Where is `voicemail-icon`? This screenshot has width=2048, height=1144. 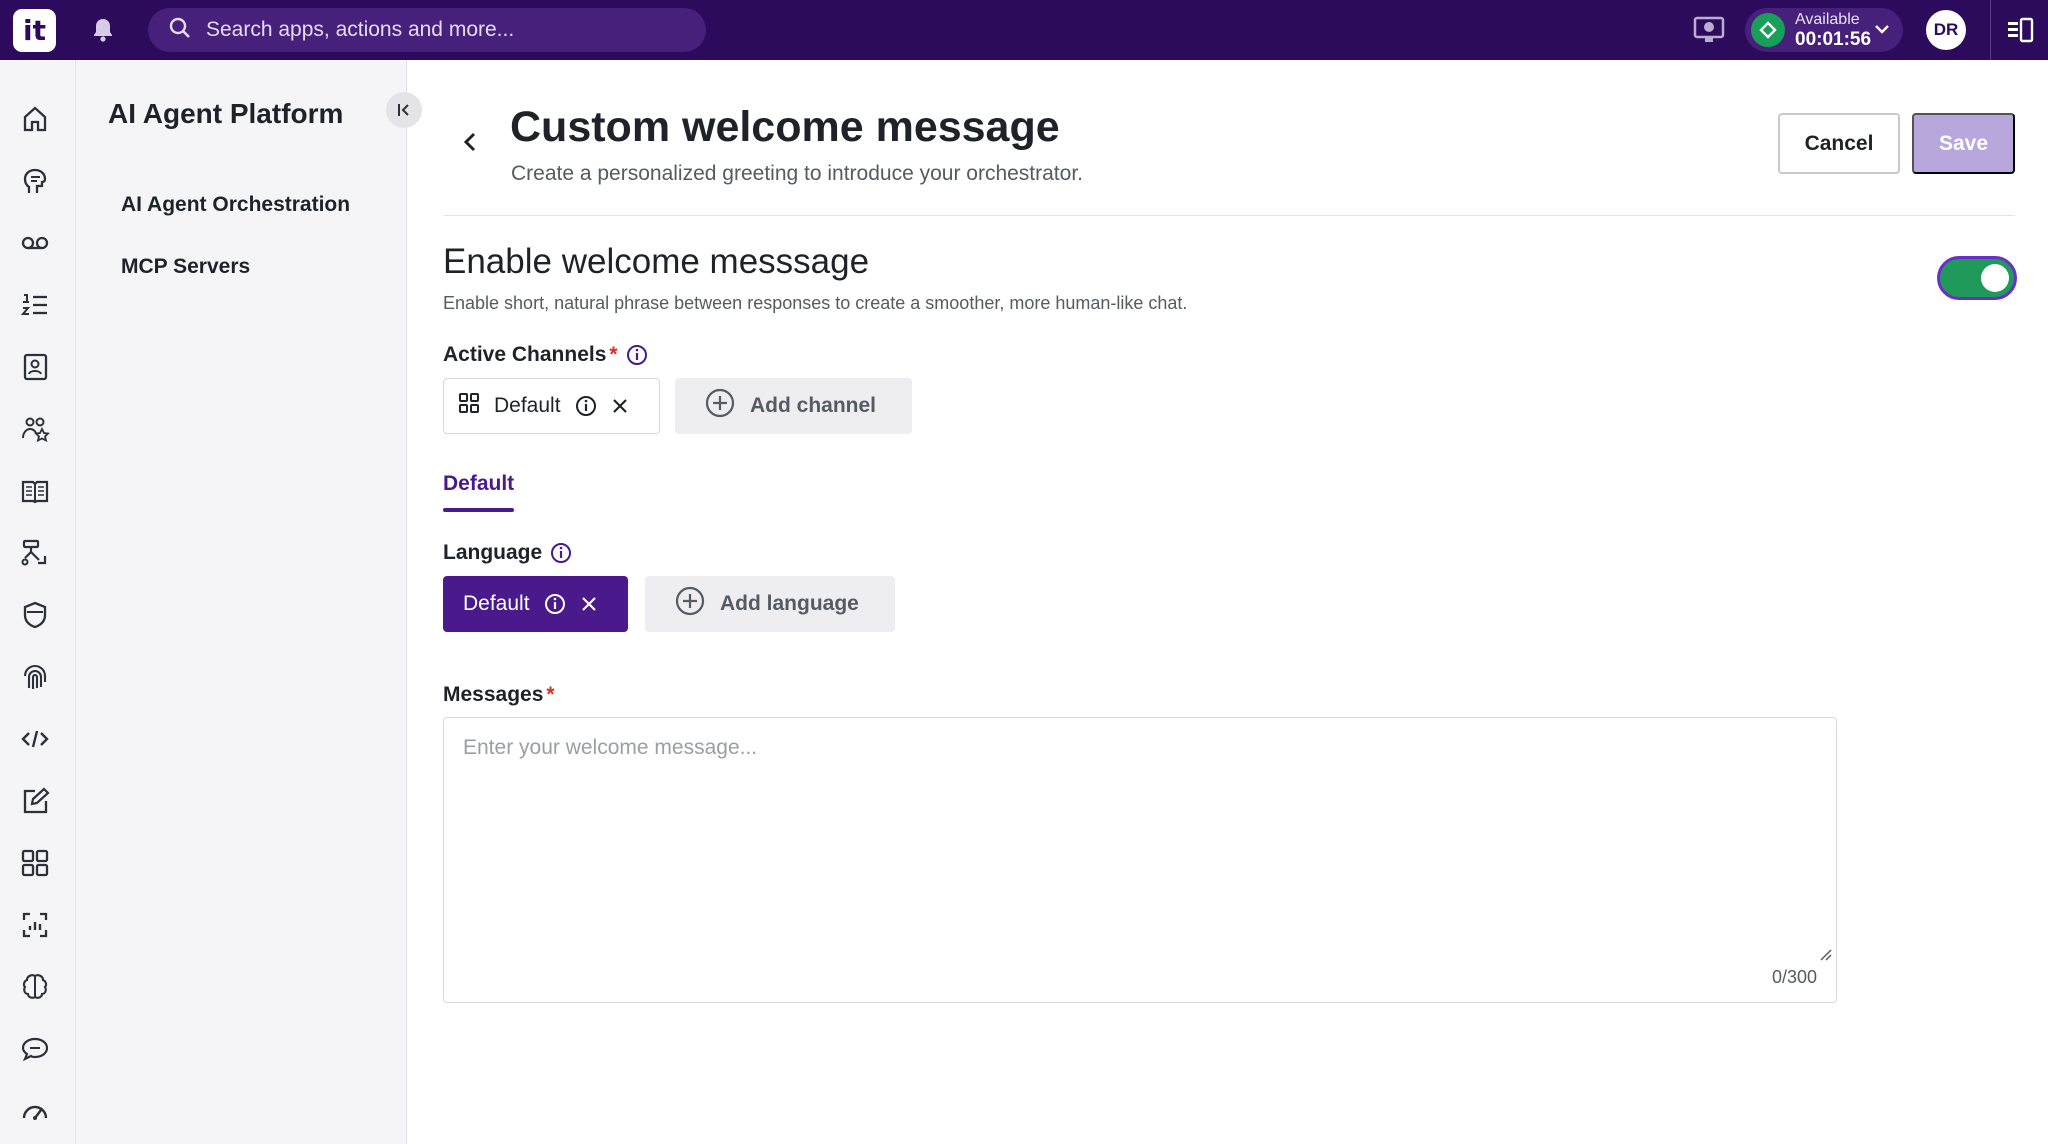 voicemail-icon is located at coordinates (35, 243).